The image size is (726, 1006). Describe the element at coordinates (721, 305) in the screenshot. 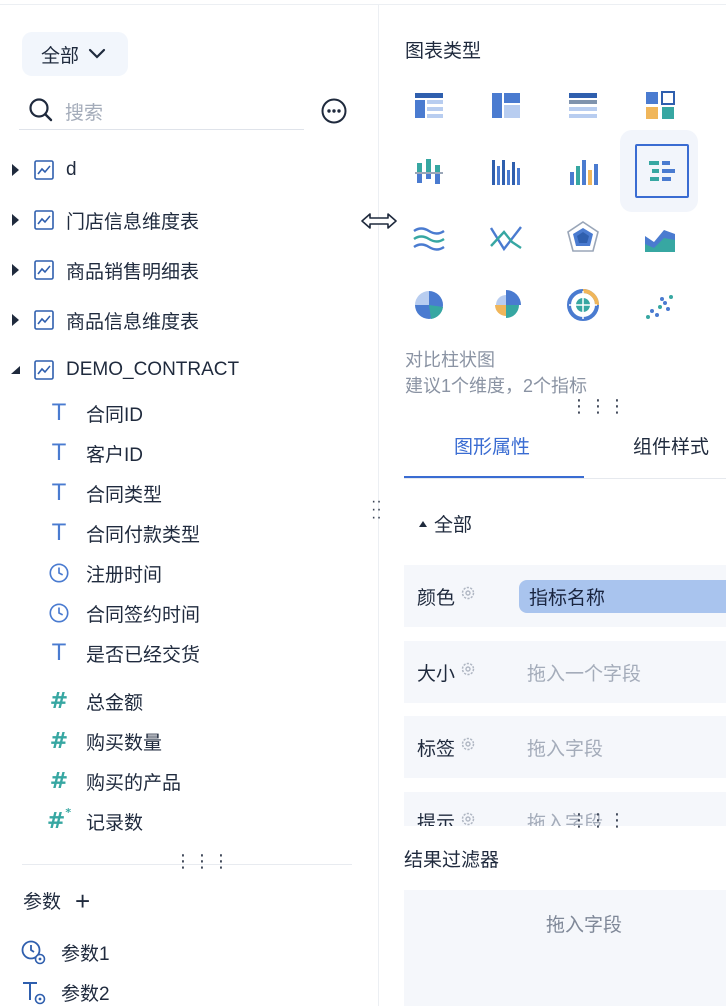

I see `bubble-chart-icon` at that location.